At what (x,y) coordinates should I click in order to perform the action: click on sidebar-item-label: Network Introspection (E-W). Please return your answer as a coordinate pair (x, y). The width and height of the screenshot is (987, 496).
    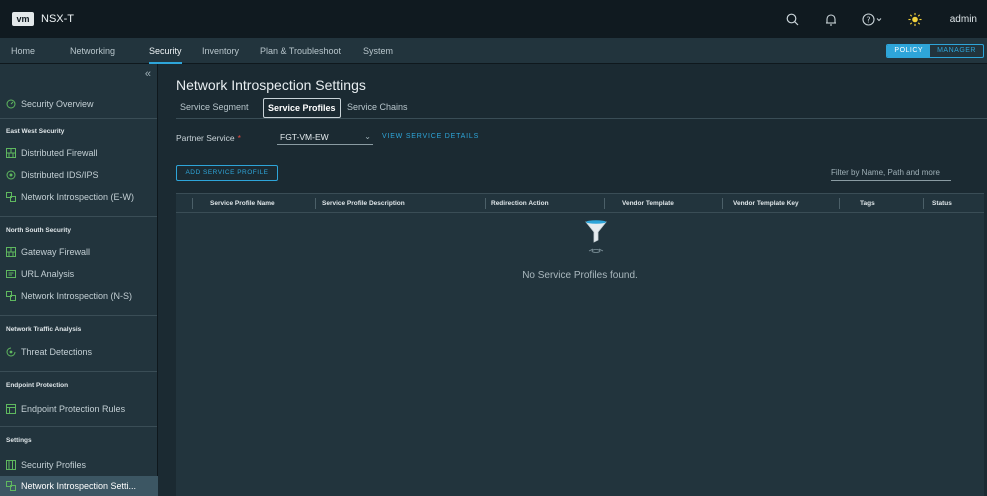
    Looking at the image, I should click on (78, 197).